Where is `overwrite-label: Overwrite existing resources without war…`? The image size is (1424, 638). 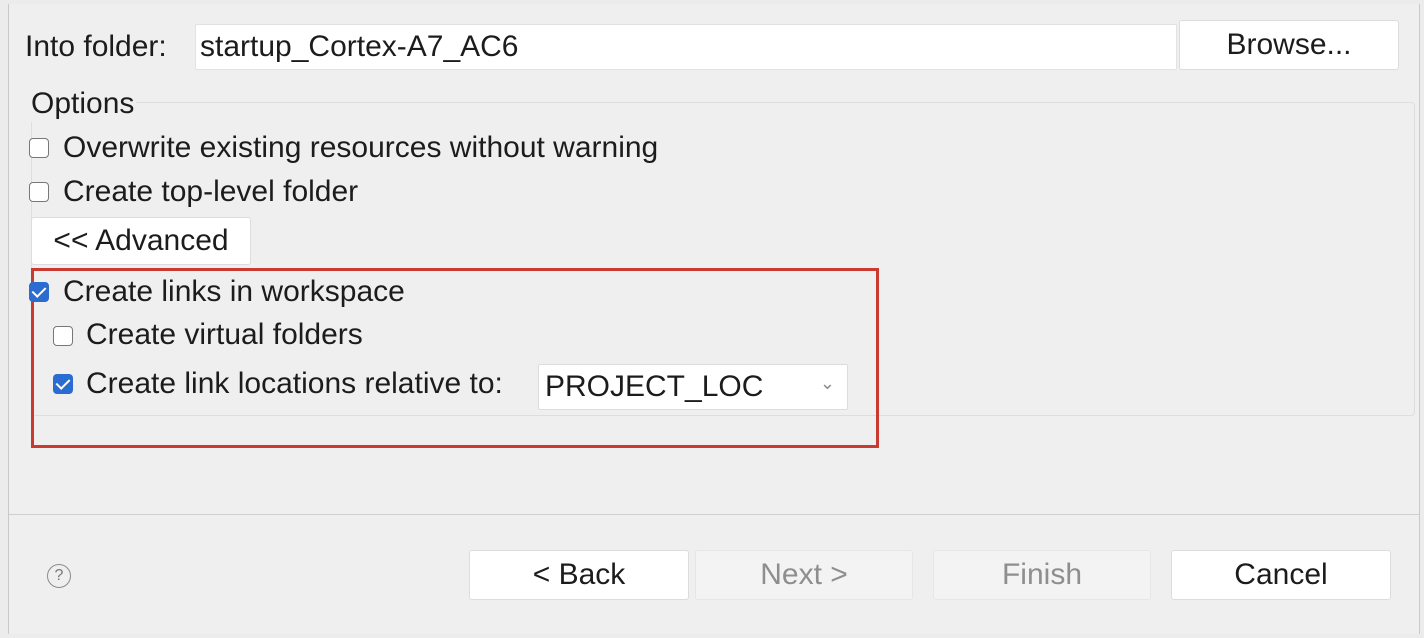 overwrite-label: Overwrite existing resources without war… is located at coordinates (361, 147).